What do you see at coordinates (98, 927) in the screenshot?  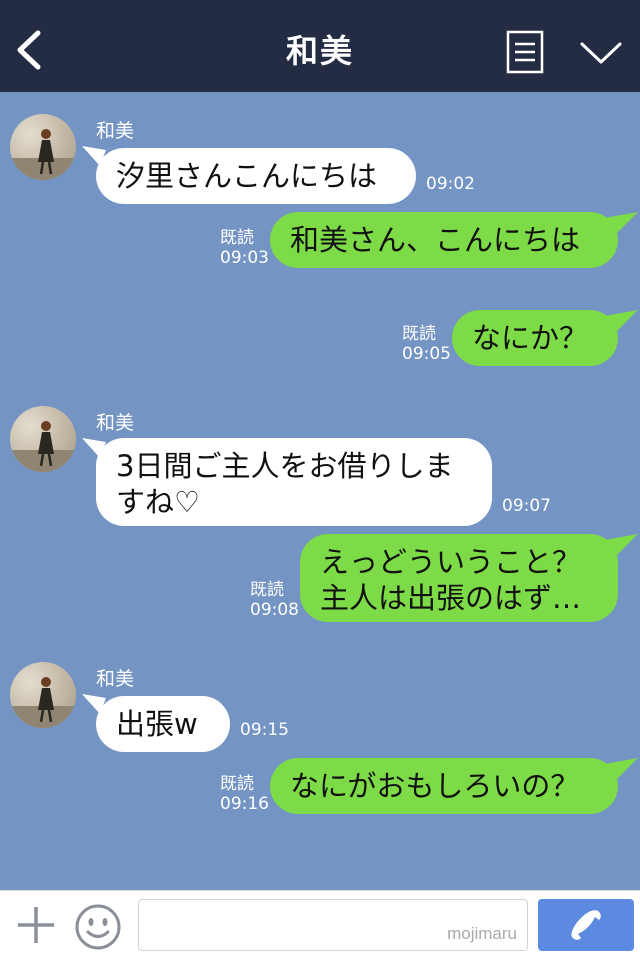 I see `emoji-icon` at bounding box center [98, 927].